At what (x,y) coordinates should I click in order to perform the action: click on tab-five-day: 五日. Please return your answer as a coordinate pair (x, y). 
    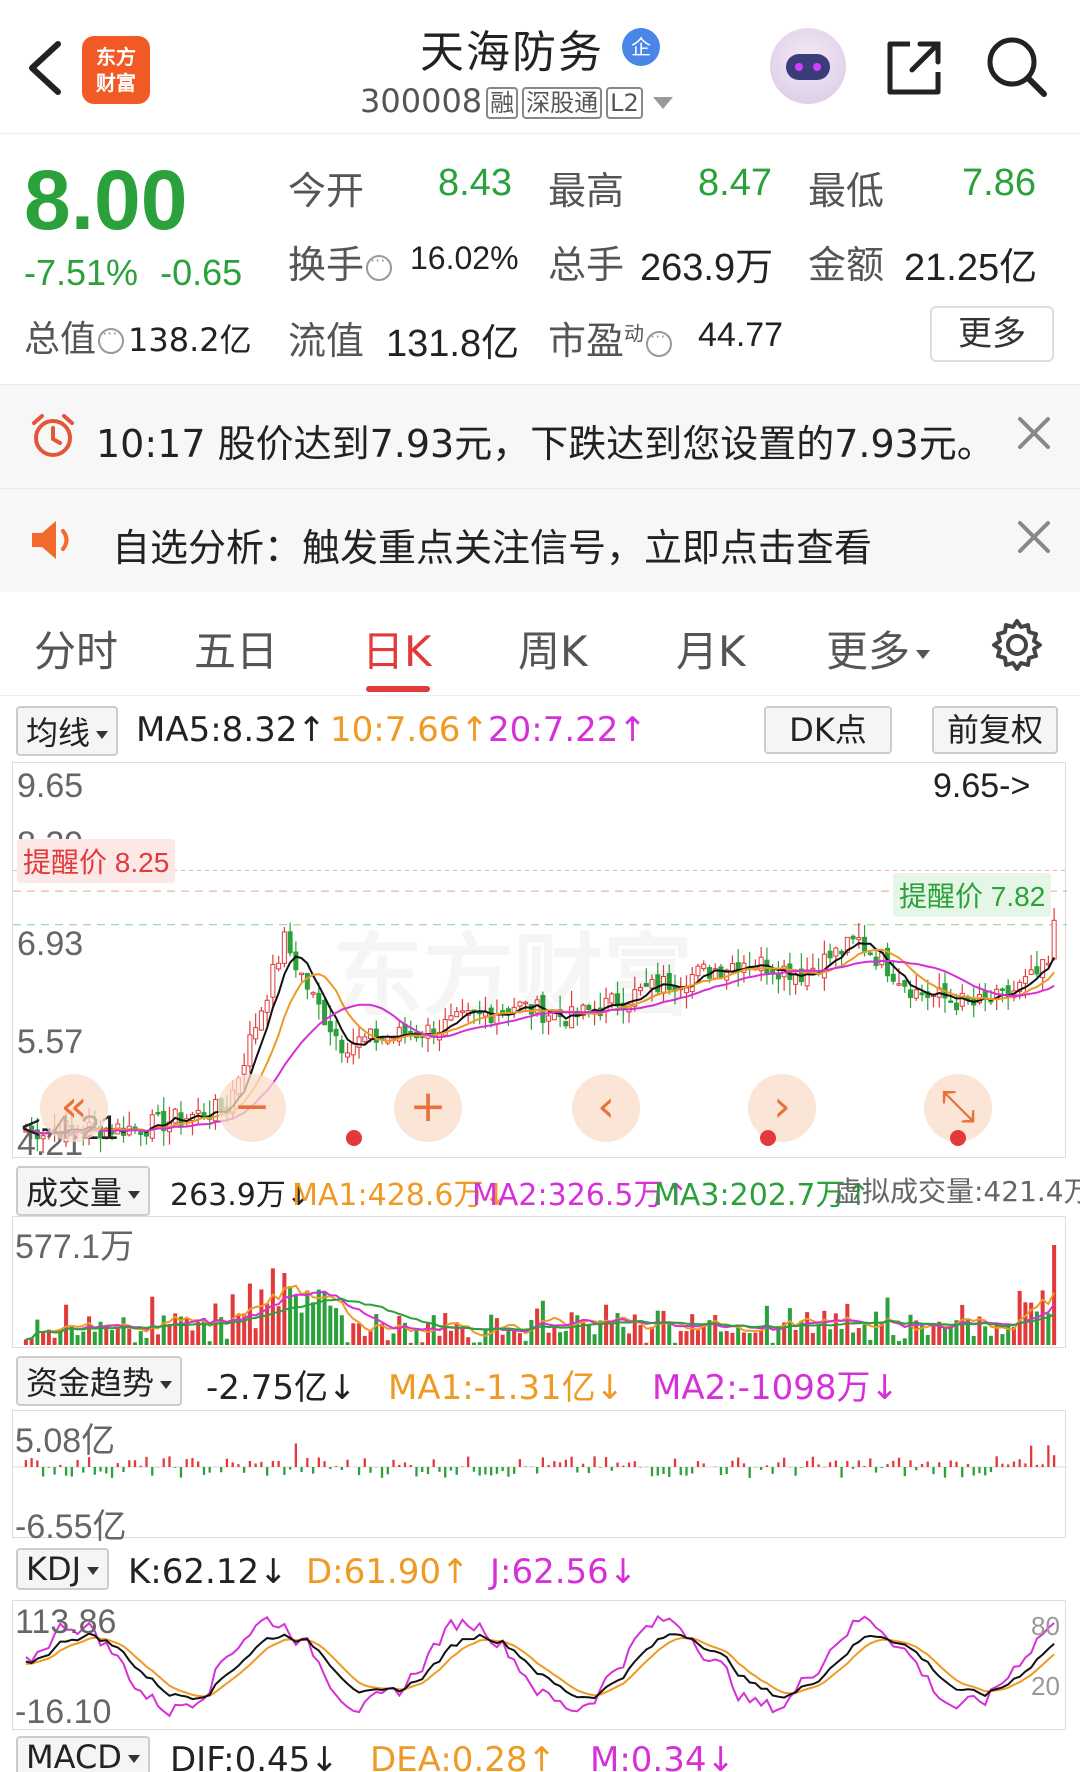
    Looking at the image, I should click on (236, 648).